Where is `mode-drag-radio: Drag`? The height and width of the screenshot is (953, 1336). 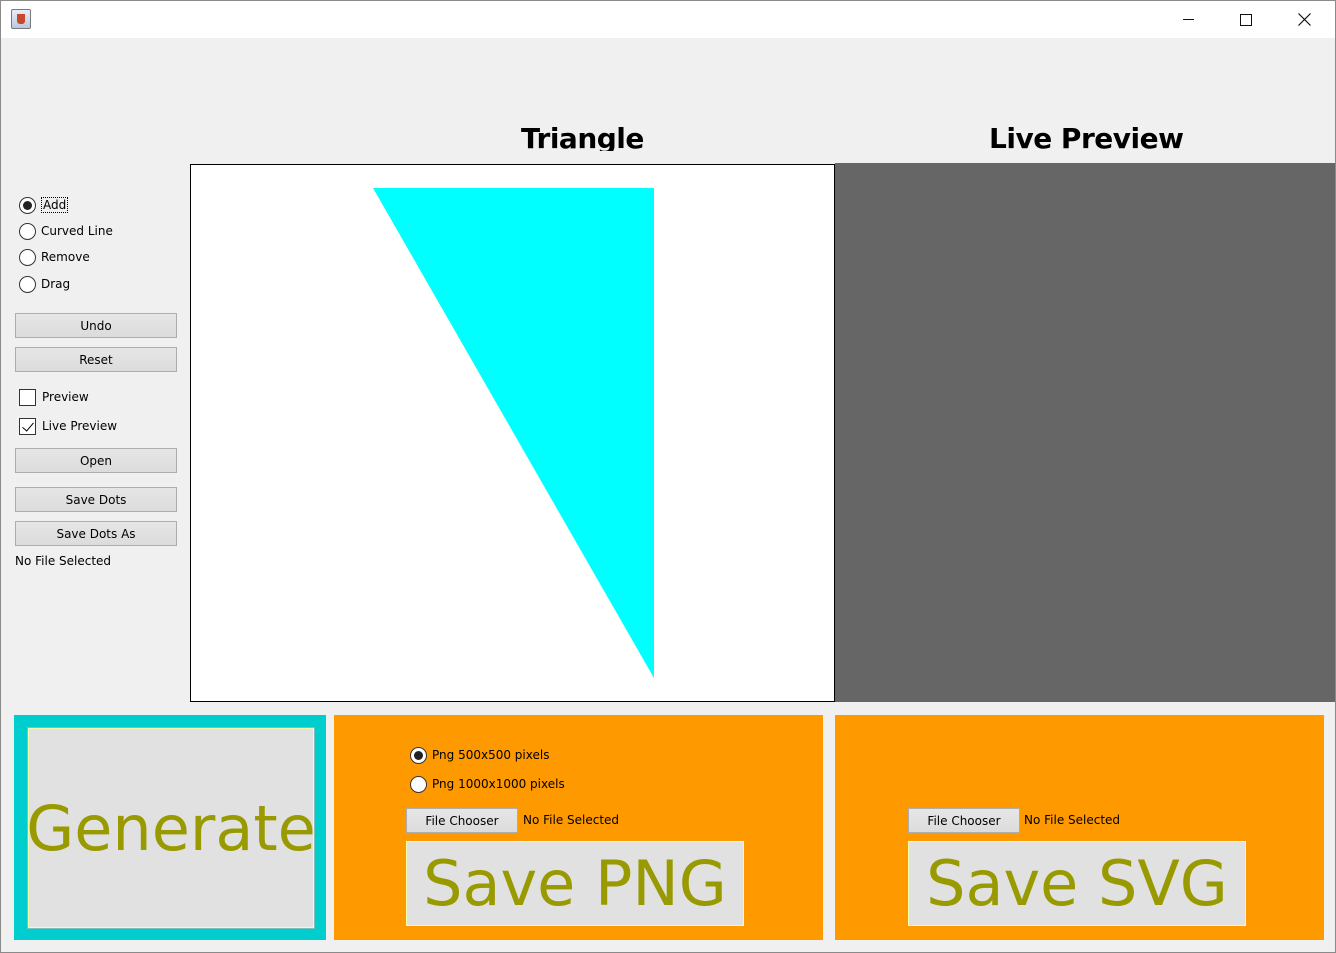 mode-drag-radio: Drag is located at coordinates (44, 284).